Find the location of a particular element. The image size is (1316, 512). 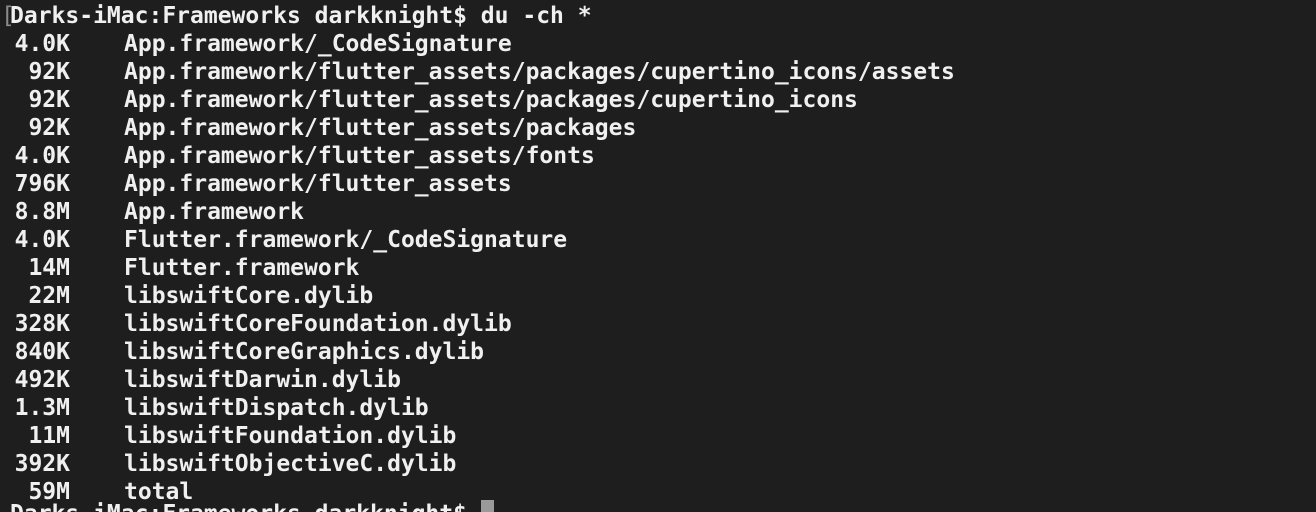

output-row: 4.0K App.framework/_CodeSignature is located at coordinates (658, 44).